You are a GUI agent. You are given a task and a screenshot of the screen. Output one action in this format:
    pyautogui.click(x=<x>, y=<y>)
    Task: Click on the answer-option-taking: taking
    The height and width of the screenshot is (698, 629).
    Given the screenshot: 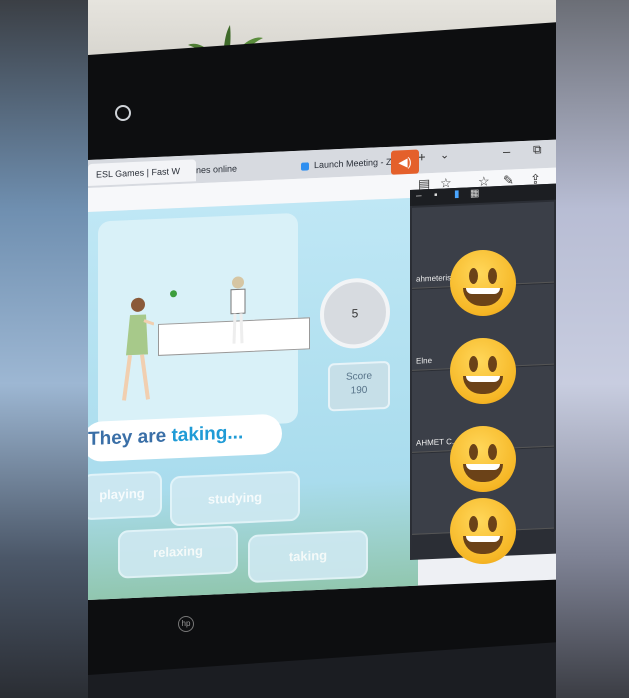 What is the action you would take?
    pyautogui.click(x=308, y=556)
    